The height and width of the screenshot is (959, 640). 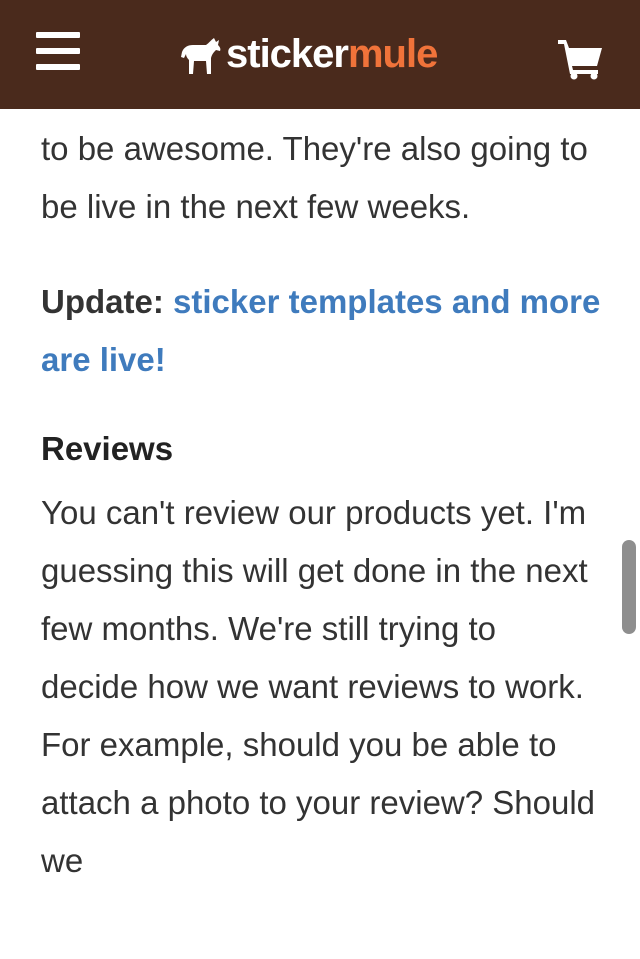 I want to click on update-label: Update:, so click(x=102, y=301).